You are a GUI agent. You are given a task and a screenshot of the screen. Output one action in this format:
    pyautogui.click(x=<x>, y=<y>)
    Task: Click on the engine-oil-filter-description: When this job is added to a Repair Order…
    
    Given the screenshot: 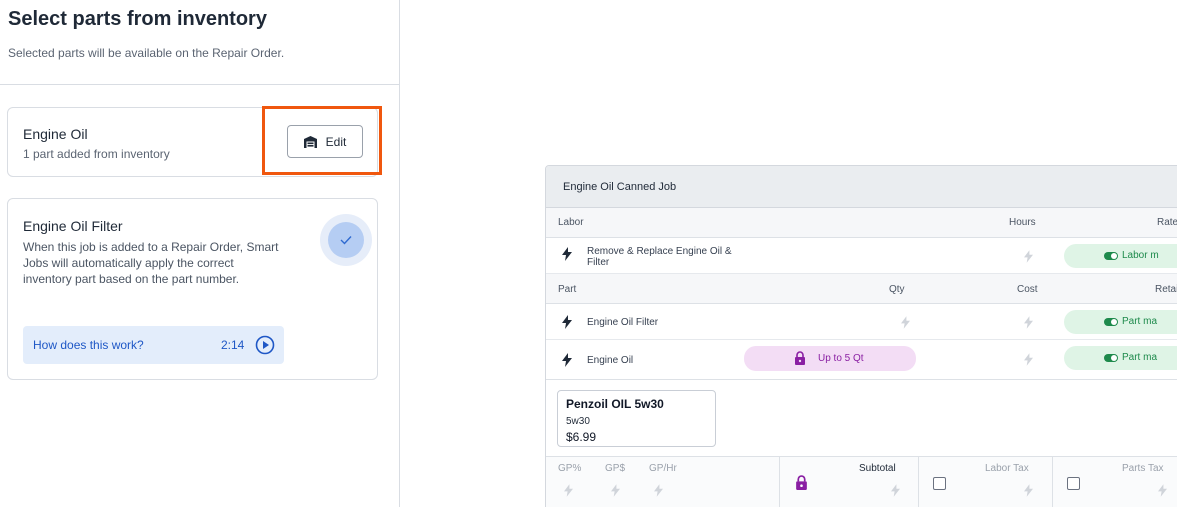 What is the action you would take?
    pyautogui.click(x=151, y=263)
    